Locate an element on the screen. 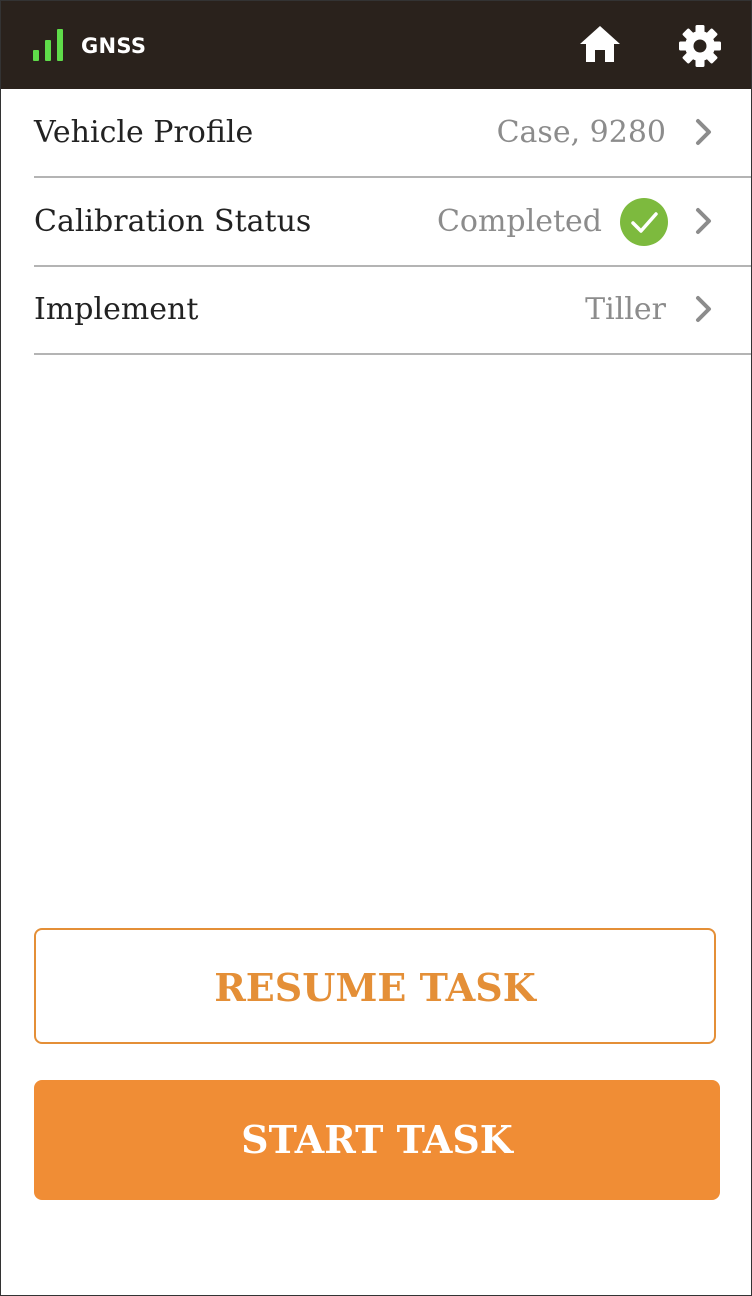 This screenshot has height=1296, width=752. vehicle-profile-value: Case, 9280 is located at coordinates (581, 132).